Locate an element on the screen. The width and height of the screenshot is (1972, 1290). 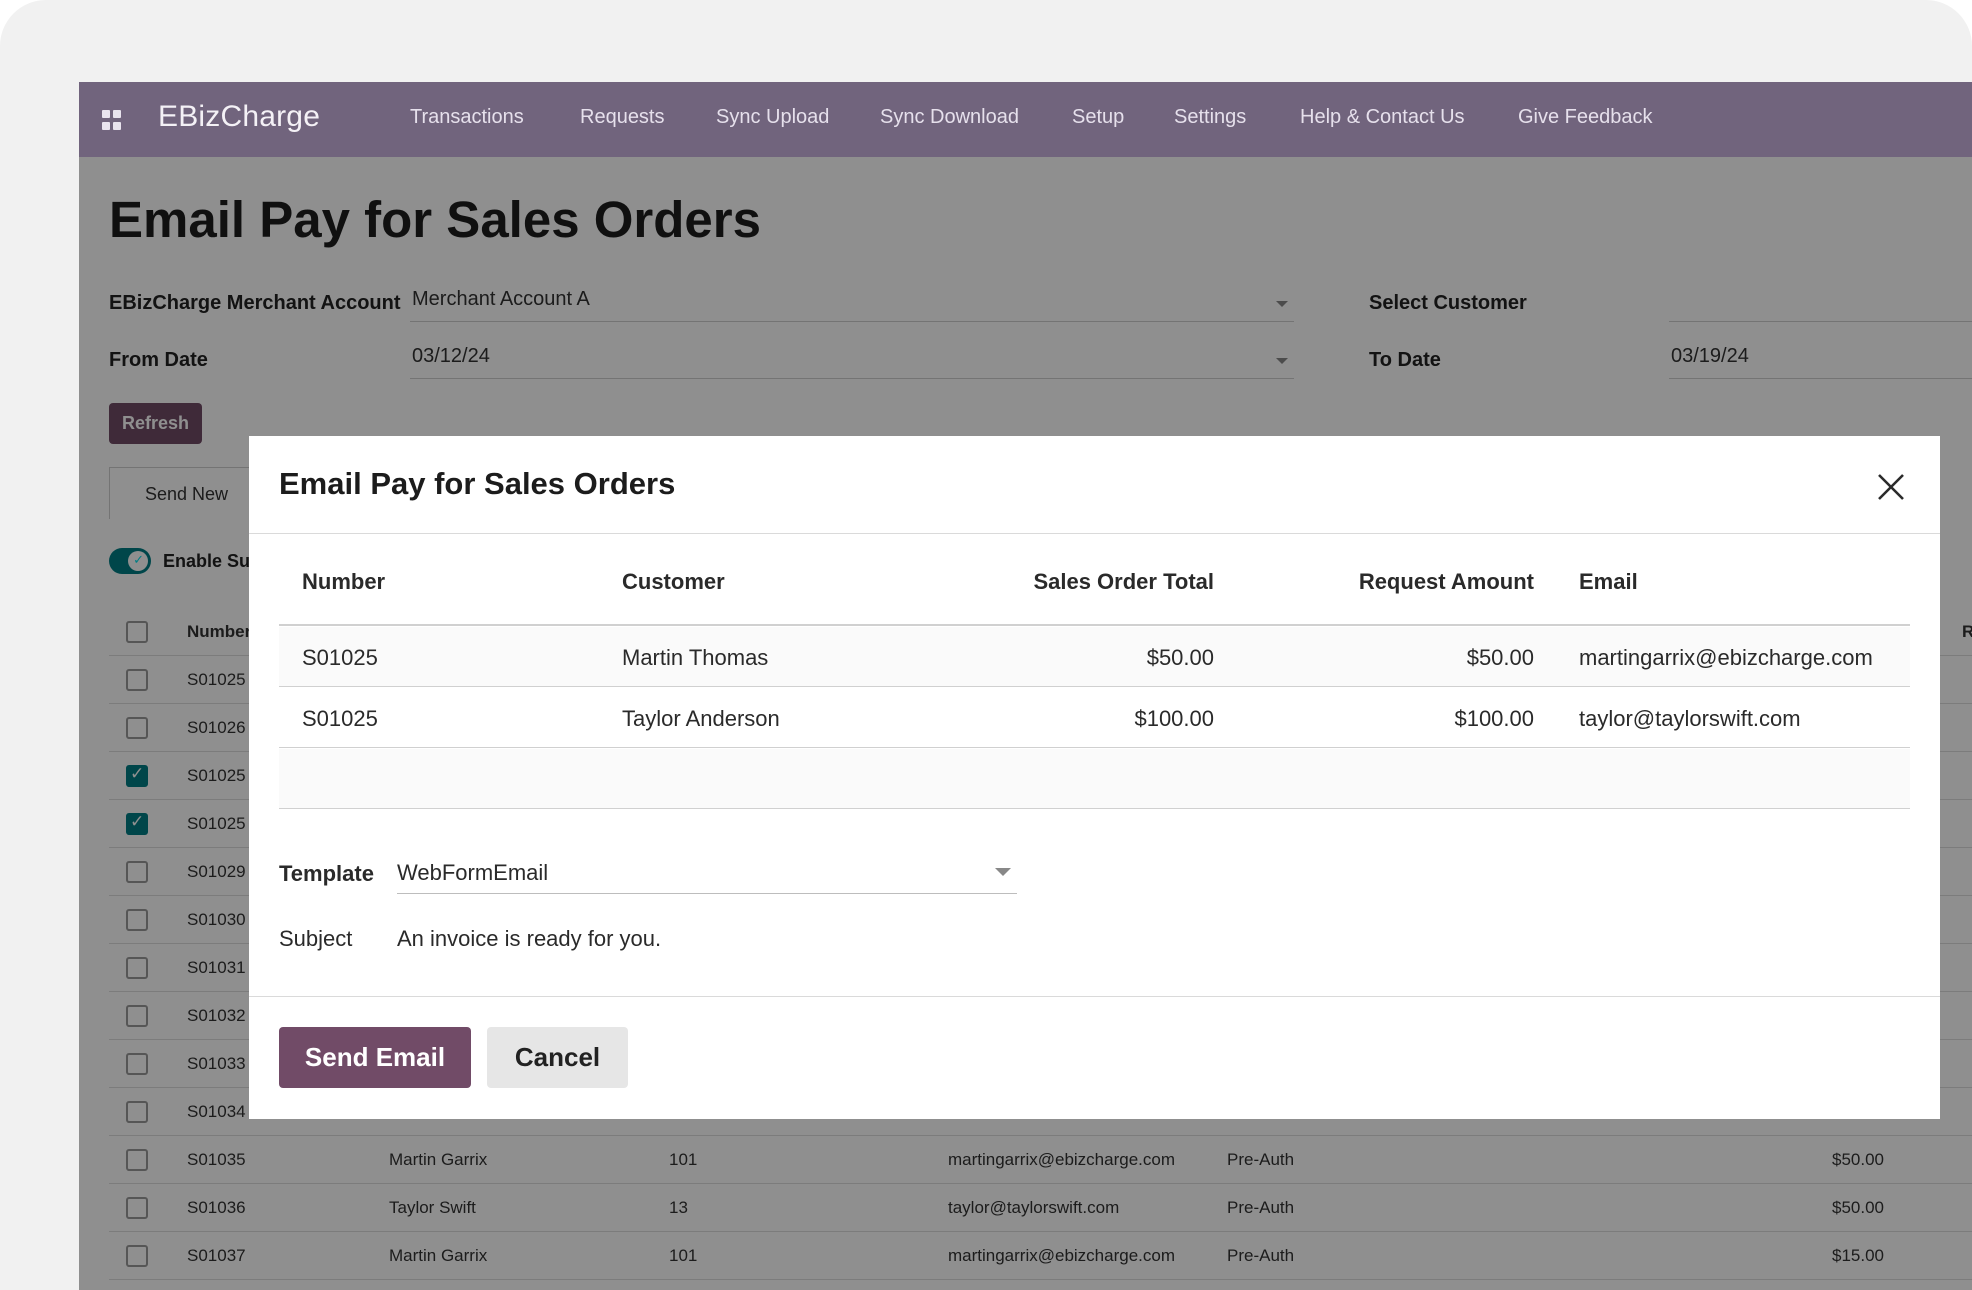
close-icon is located at coordinates (1891, 487).